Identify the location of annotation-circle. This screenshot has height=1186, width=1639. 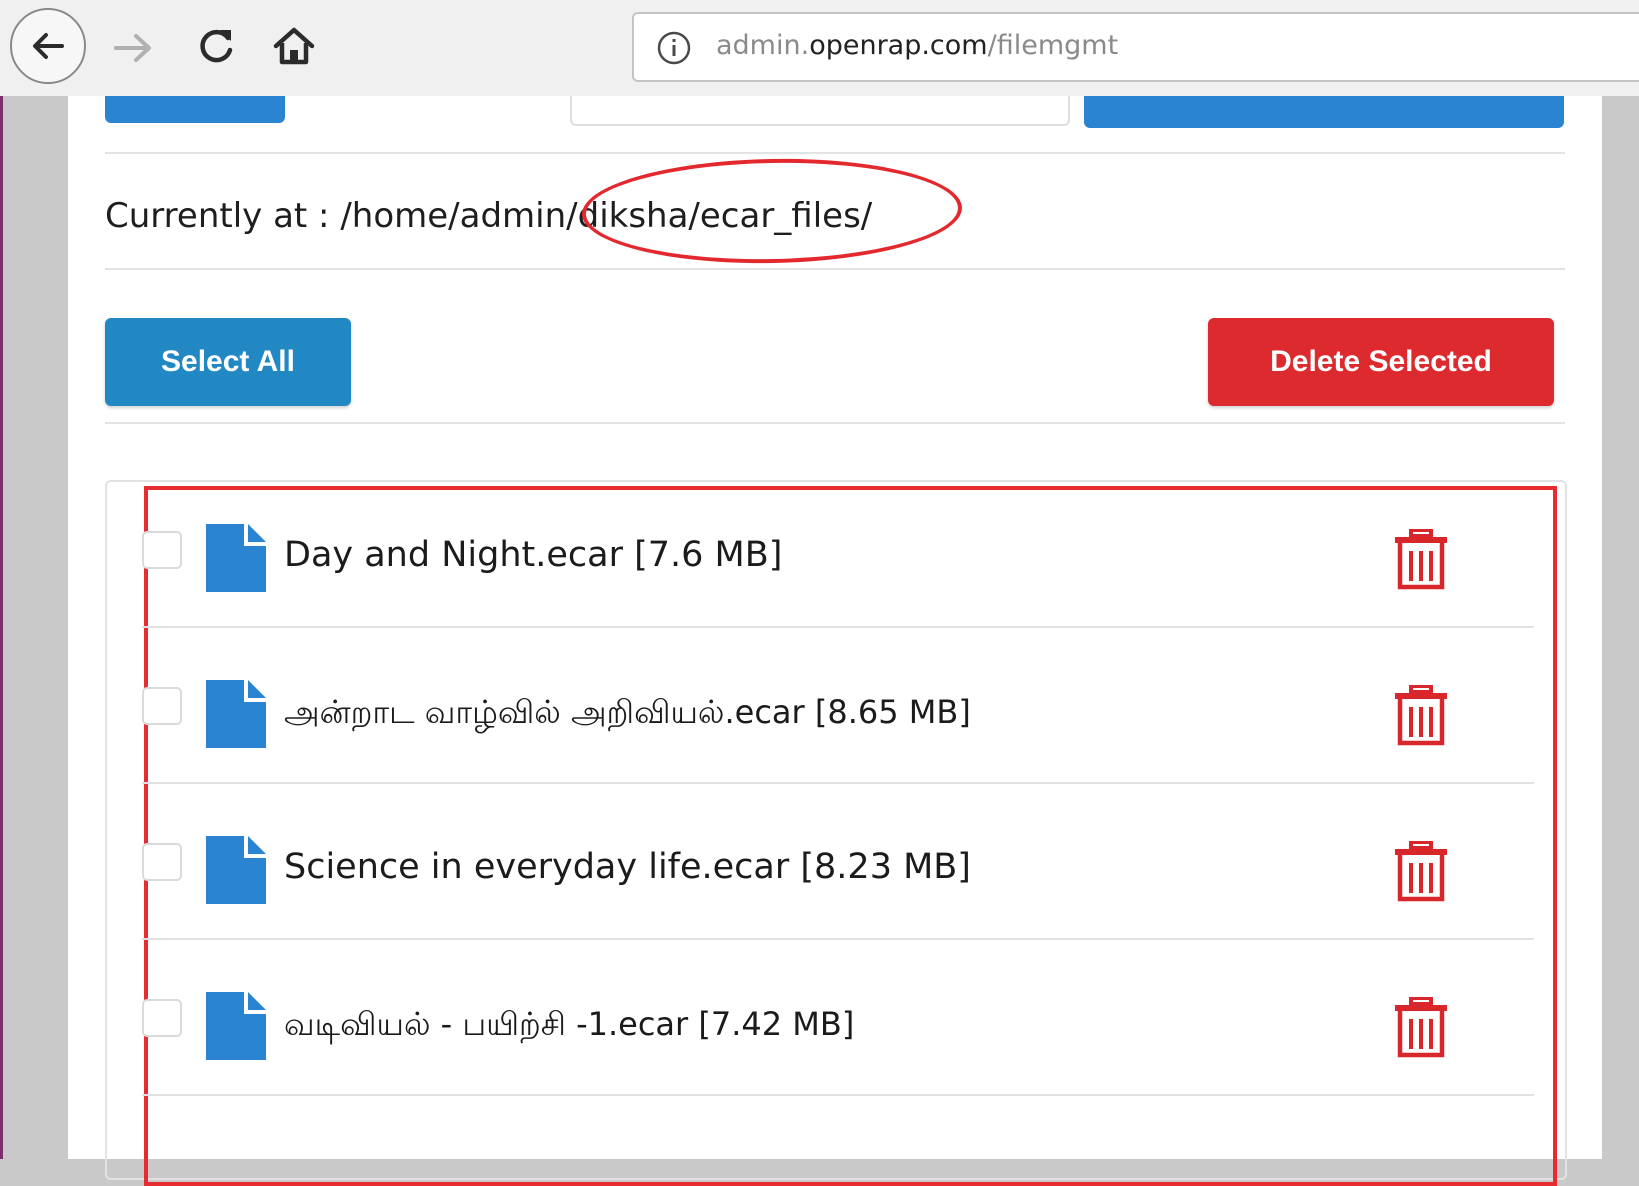
(772, 211).